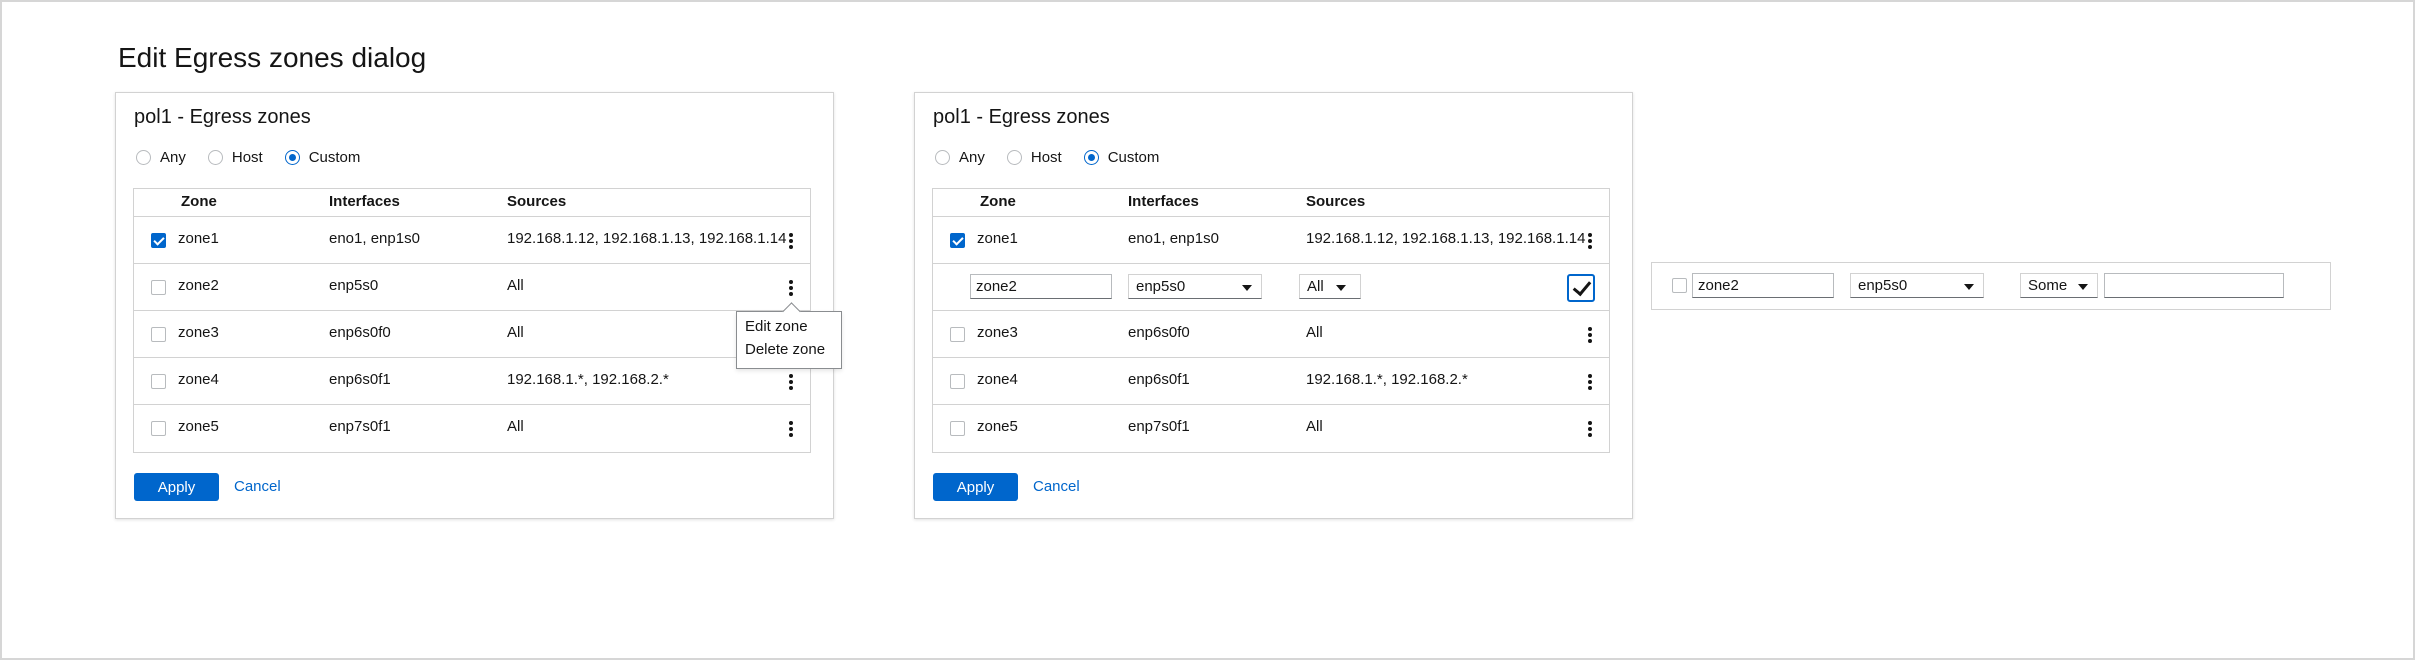  I want to click on sources-text-input, so click(2194, 285).